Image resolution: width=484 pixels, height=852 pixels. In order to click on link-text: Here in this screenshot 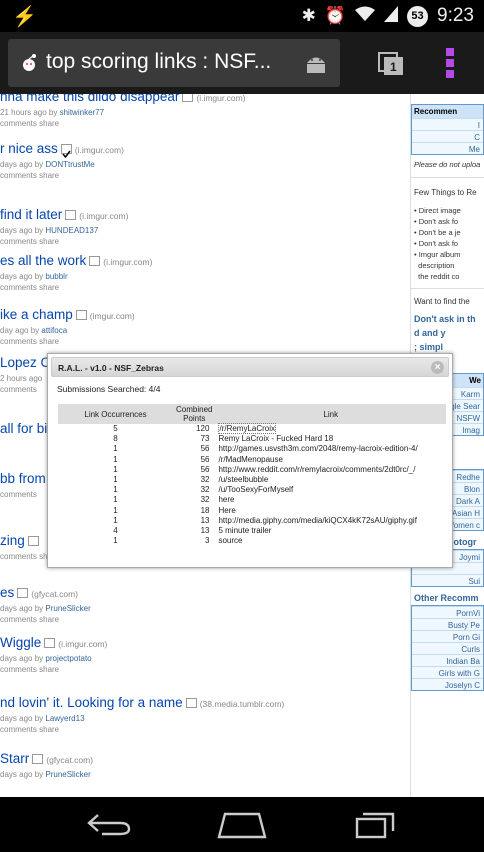, I will do `click(226, 510)`.